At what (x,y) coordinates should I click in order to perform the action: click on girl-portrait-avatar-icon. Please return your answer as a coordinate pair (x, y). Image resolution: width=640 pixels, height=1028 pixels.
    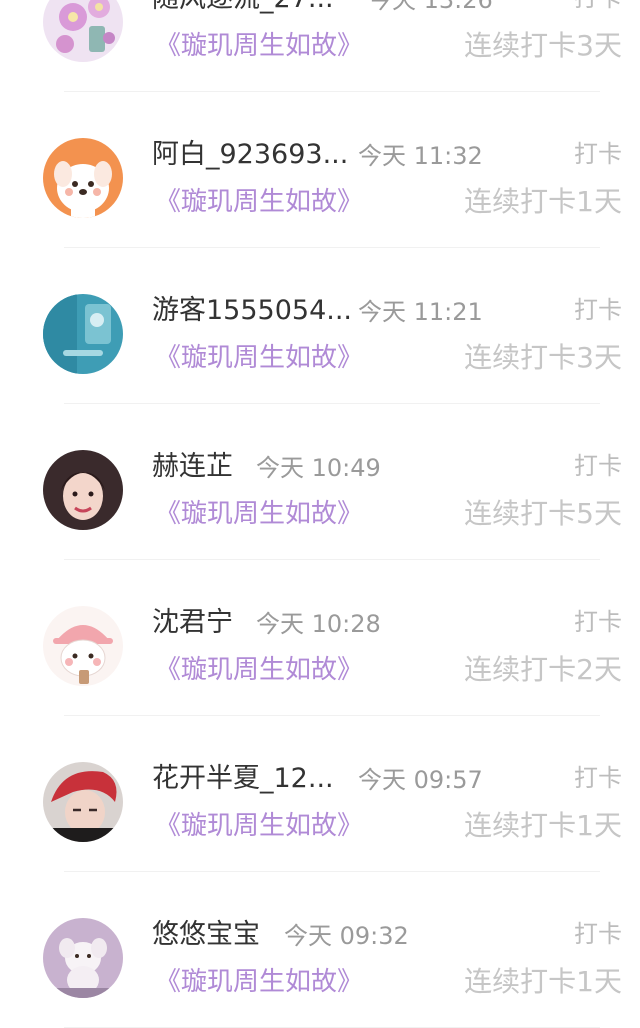
    Looking at the image, I should click on (83, 490).